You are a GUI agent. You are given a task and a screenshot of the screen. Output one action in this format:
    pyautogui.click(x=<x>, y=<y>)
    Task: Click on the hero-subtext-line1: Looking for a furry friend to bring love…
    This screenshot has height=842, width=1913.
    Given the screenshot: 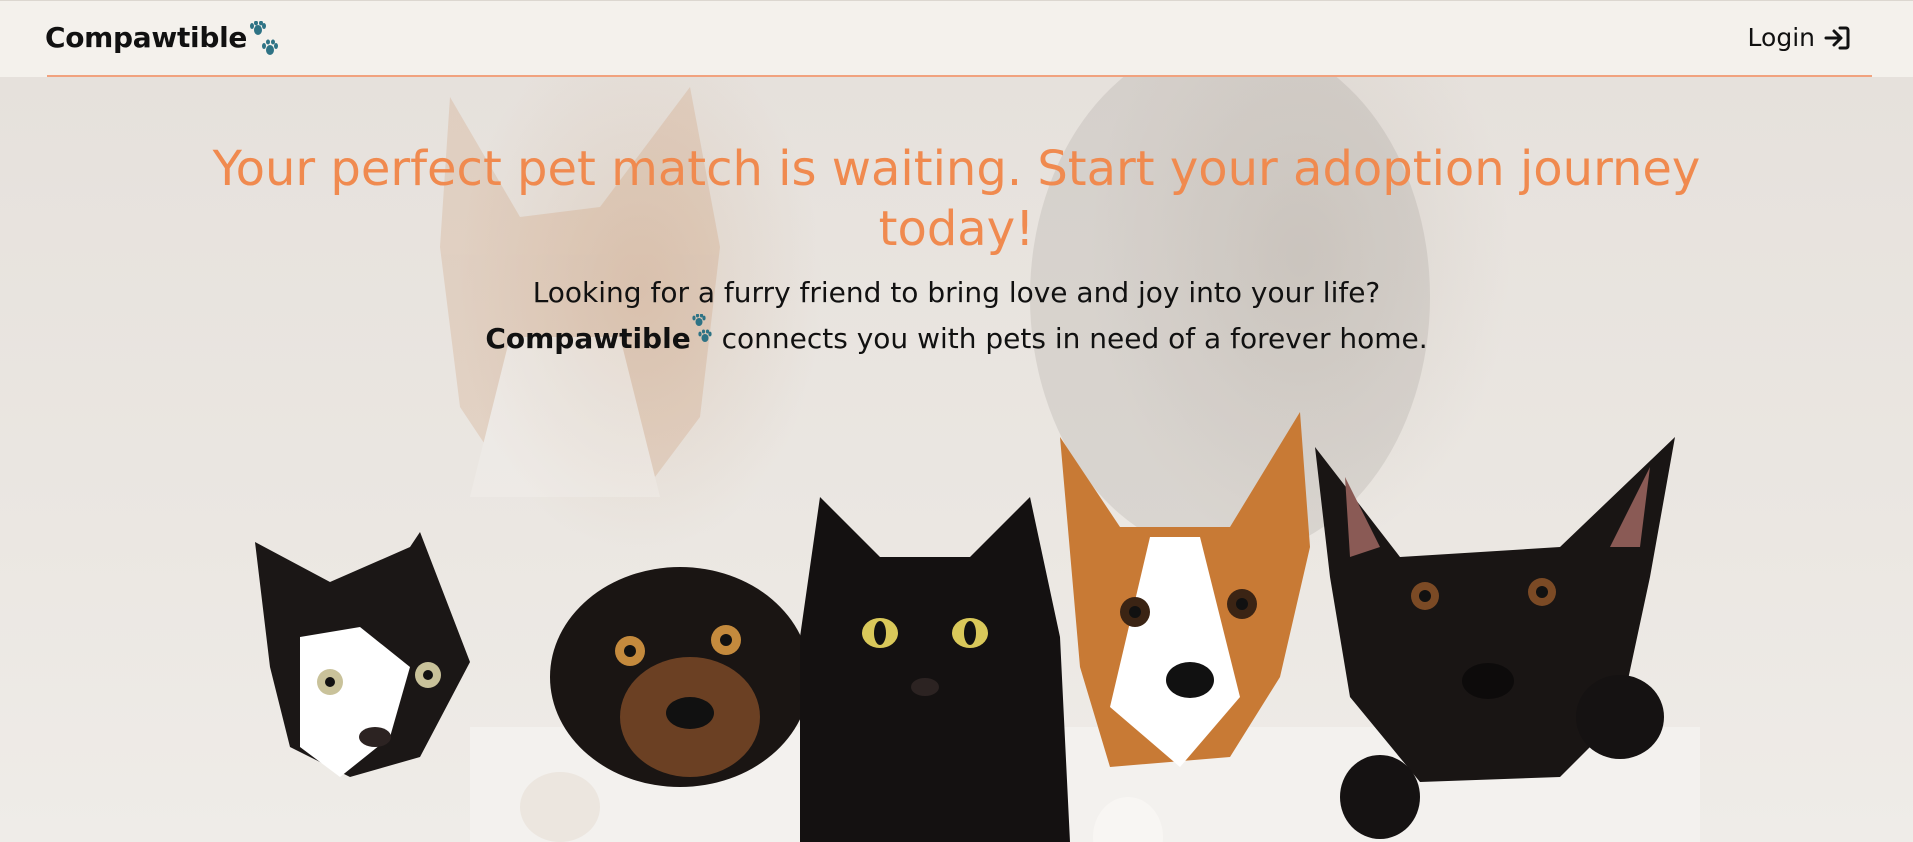 What is the action you would take?
    pyautogui.click(x=956, y=292)
    